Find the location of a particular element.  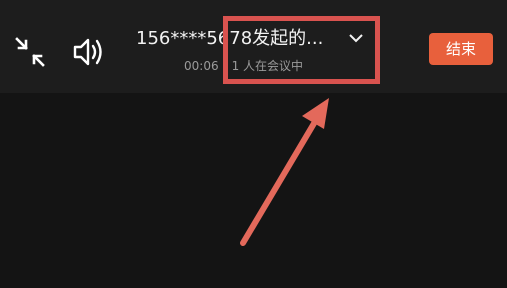

speaker-button is located at coordinates (90, 52).